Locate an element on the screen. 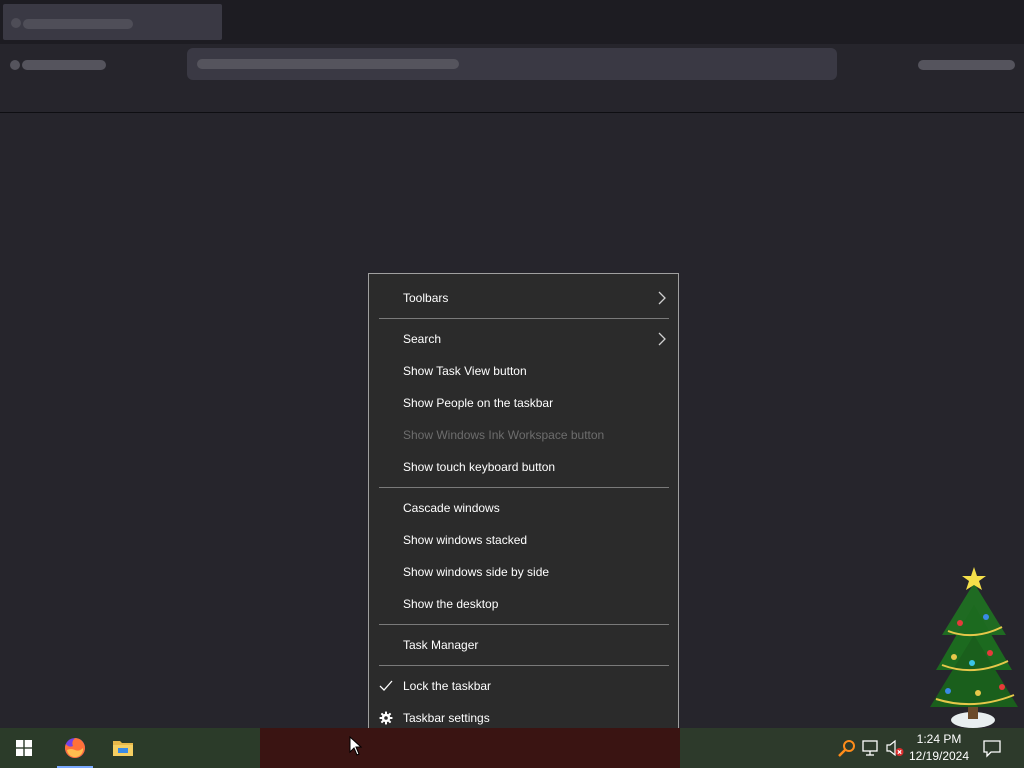  folder-icon is located at coordinates (123, 748).